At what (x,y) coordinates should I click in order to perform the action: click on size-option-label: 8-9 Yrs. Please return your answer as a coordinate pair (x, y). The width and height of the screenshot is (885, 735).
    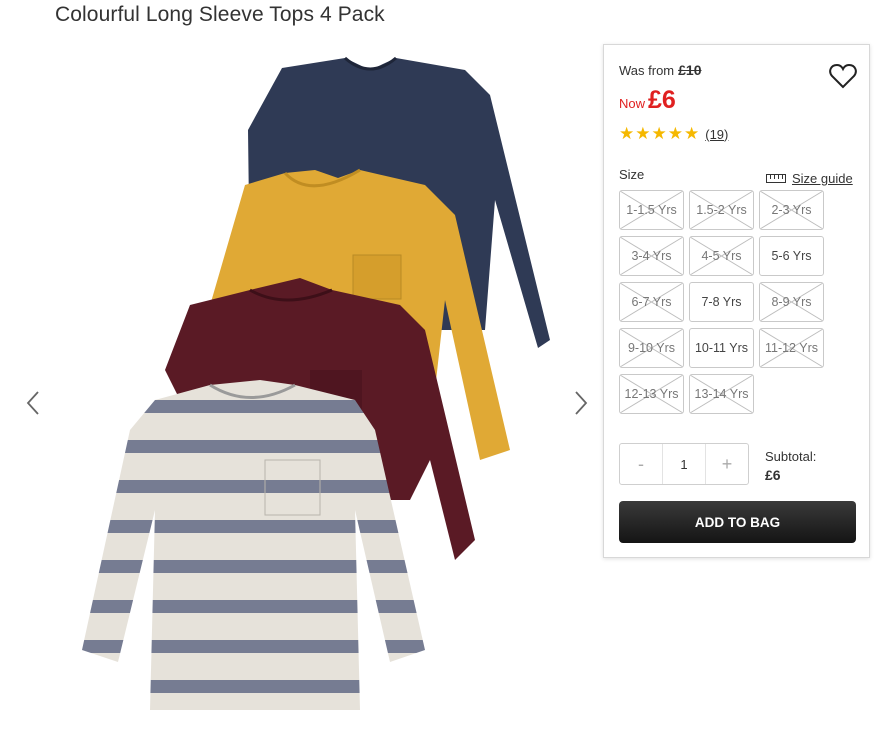
    Looking at the image, I should click on (791, 302).